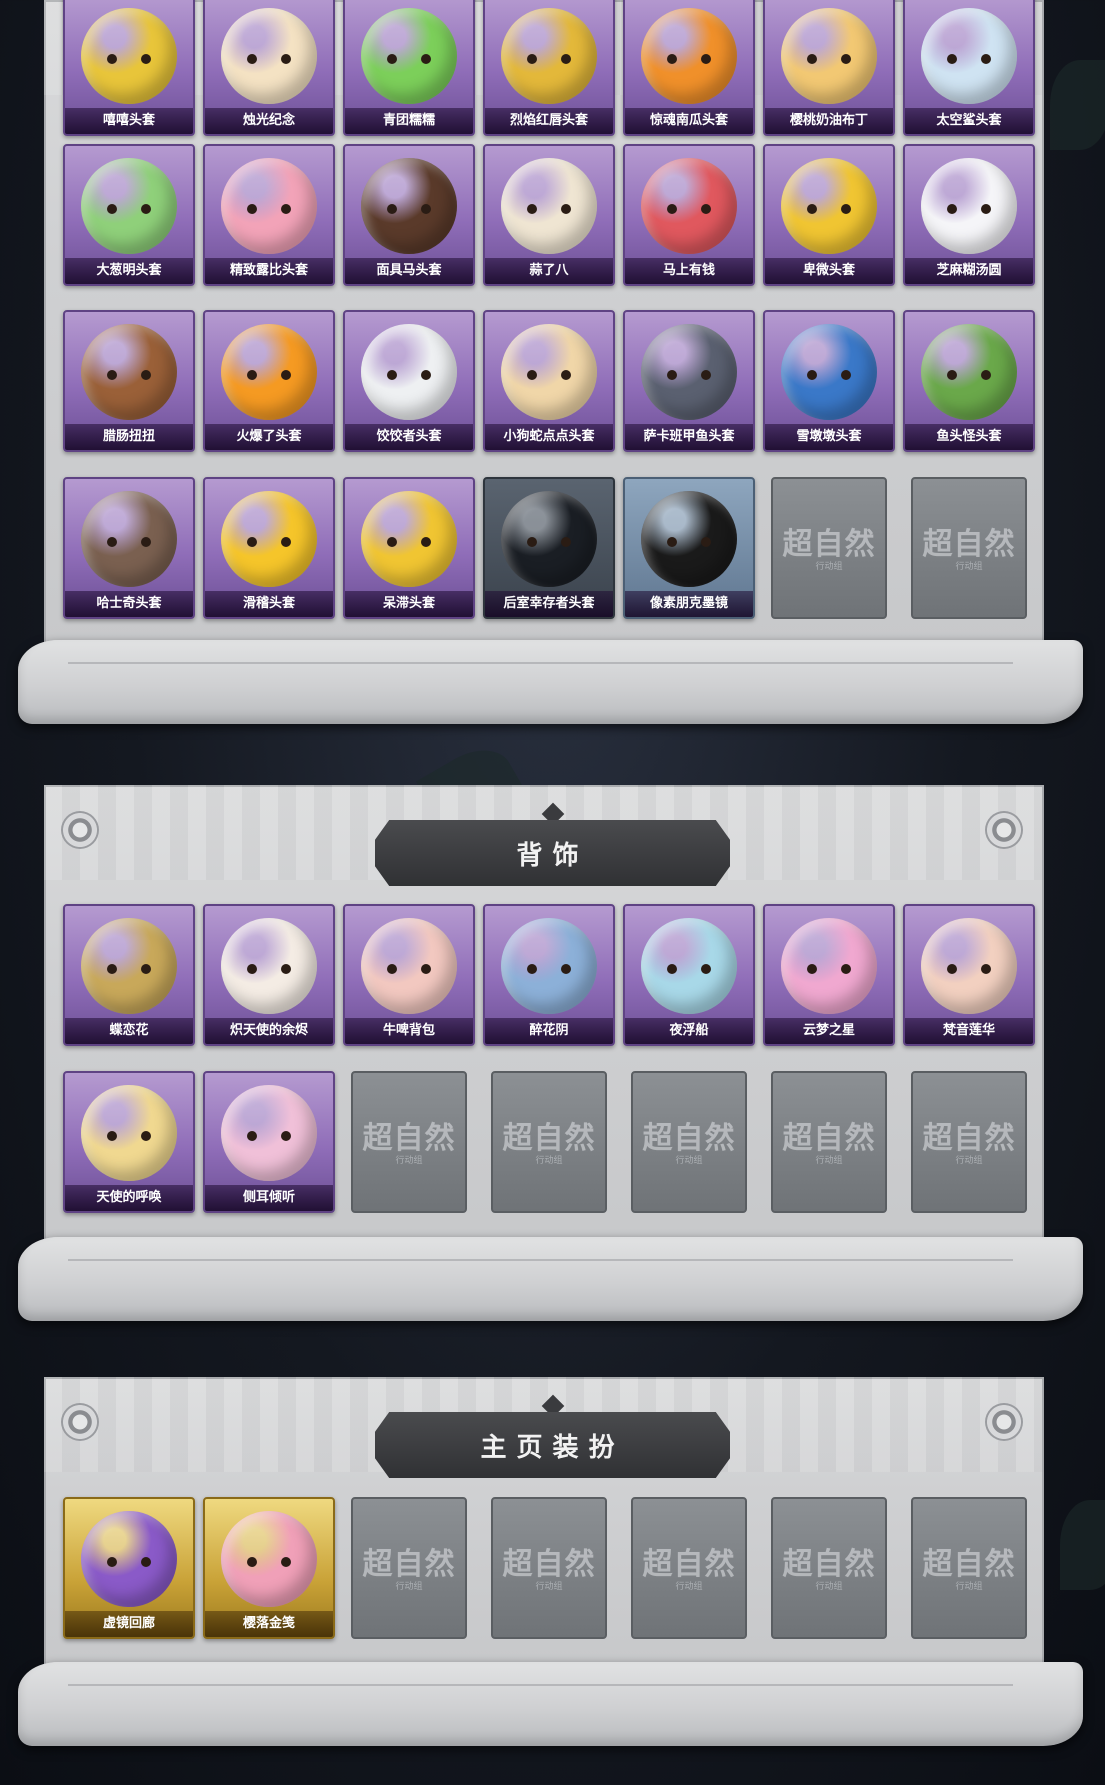  Describe the element at coordinates (550, 1704) in the screenshot. I see `homepage-decor-scroll-bottom` at that location.